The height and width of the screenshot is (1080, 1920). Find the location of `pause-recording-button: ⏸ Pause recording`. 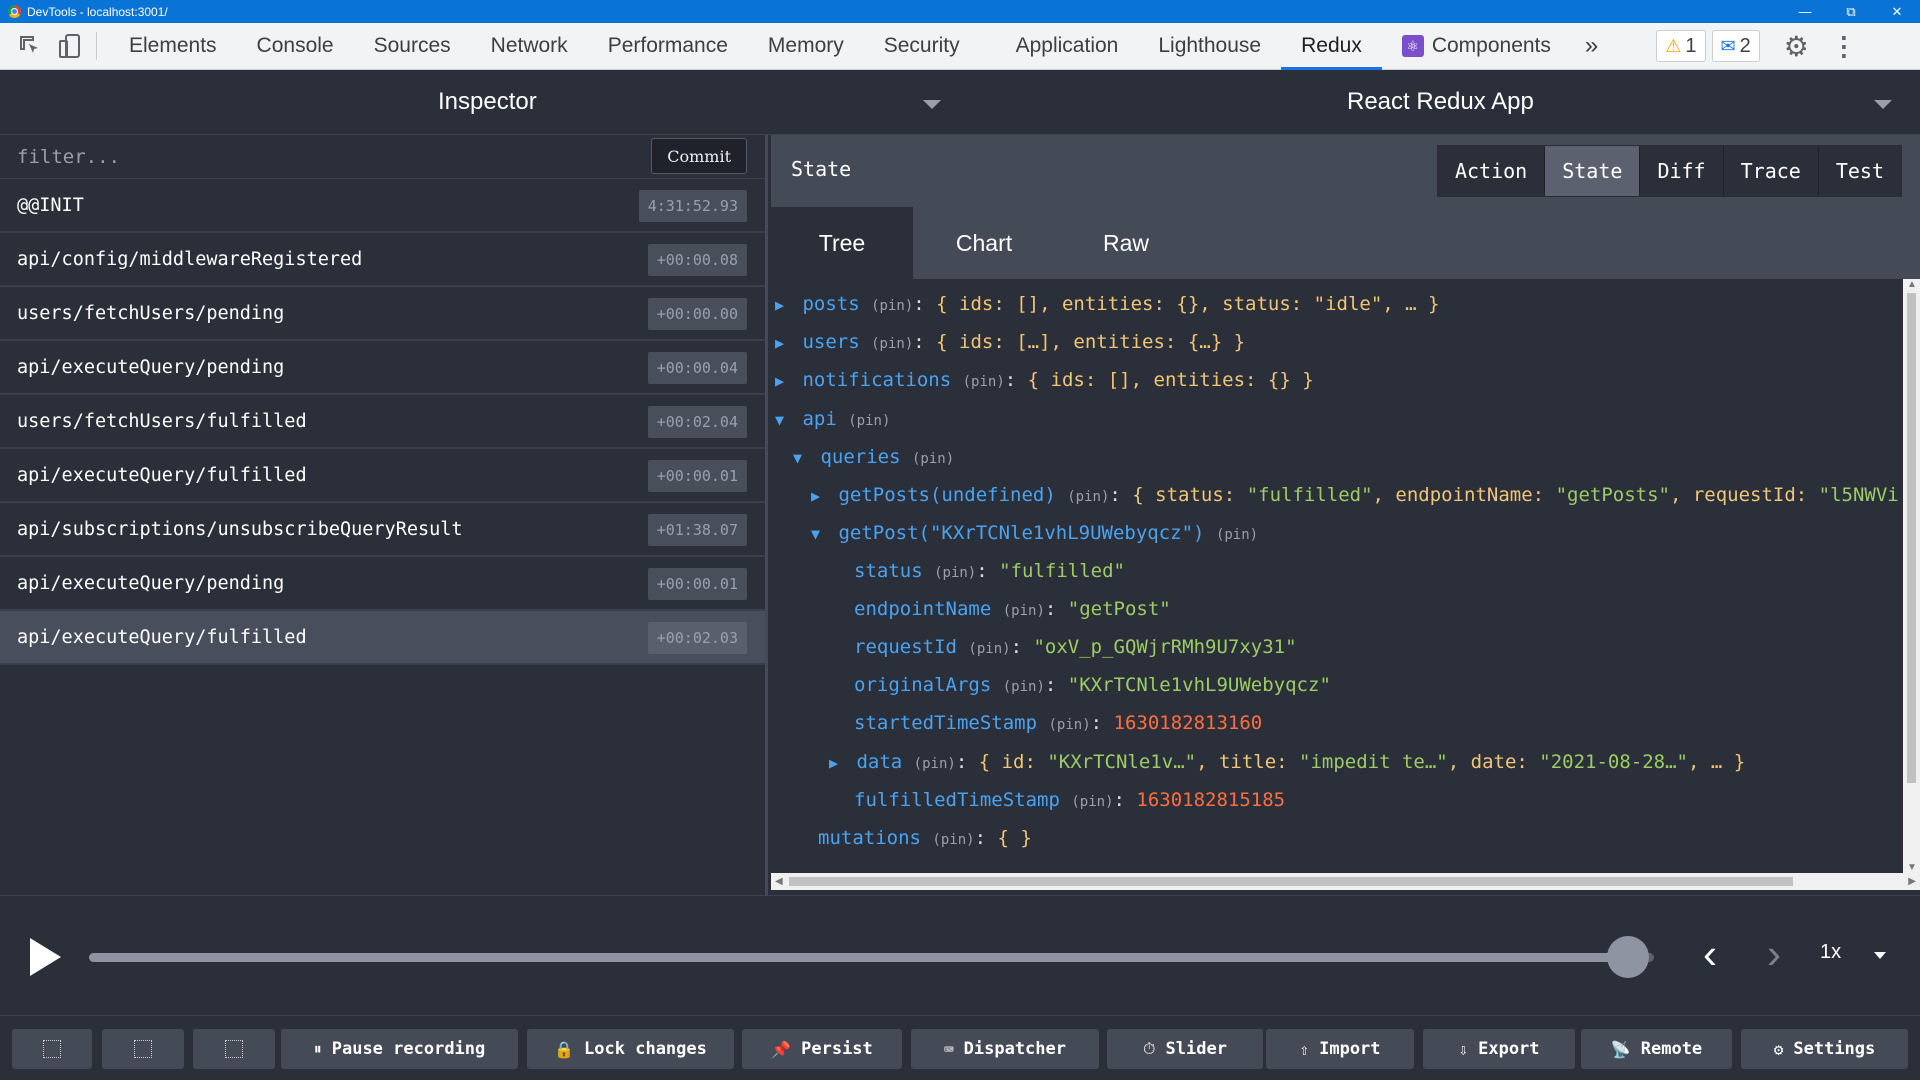

pause-recording-button: ⏸ Pause recording is located at coordinates (399, 1049).